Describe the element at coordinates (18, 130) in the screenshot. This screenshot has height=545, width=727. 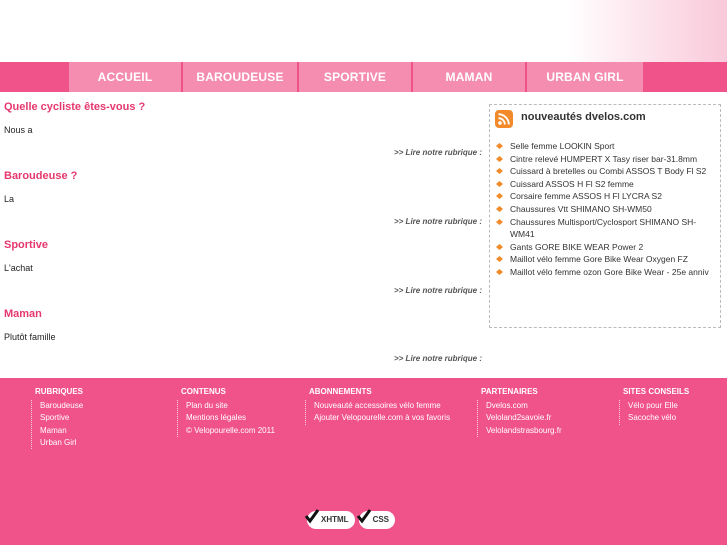
I see `section-text: Nous a` at that location.